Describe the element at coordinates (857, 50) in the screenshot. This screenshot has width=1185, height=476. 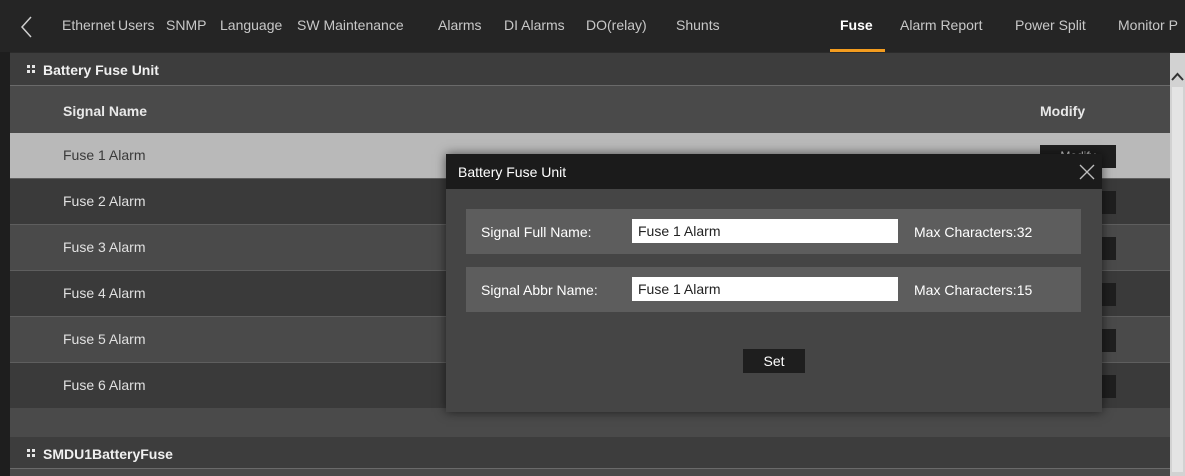
I see `active-tab-indicator` at that location.